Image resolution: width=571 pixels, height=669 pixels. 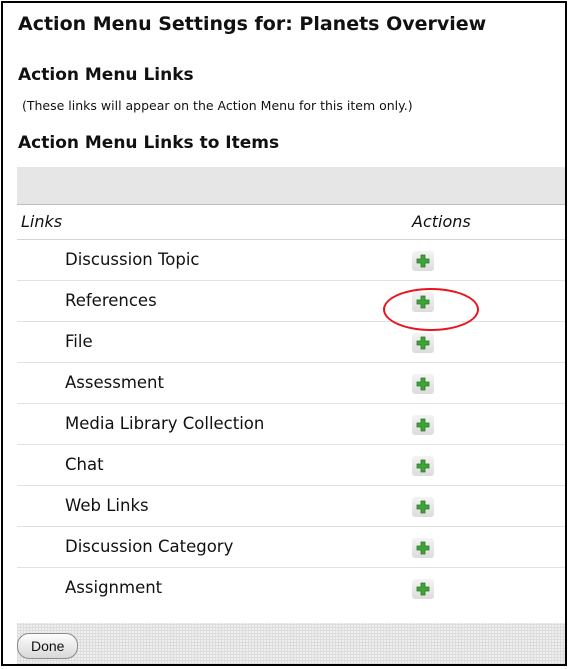 I want to click on table-header-row: Links Actions, so click(x=291, y=222).